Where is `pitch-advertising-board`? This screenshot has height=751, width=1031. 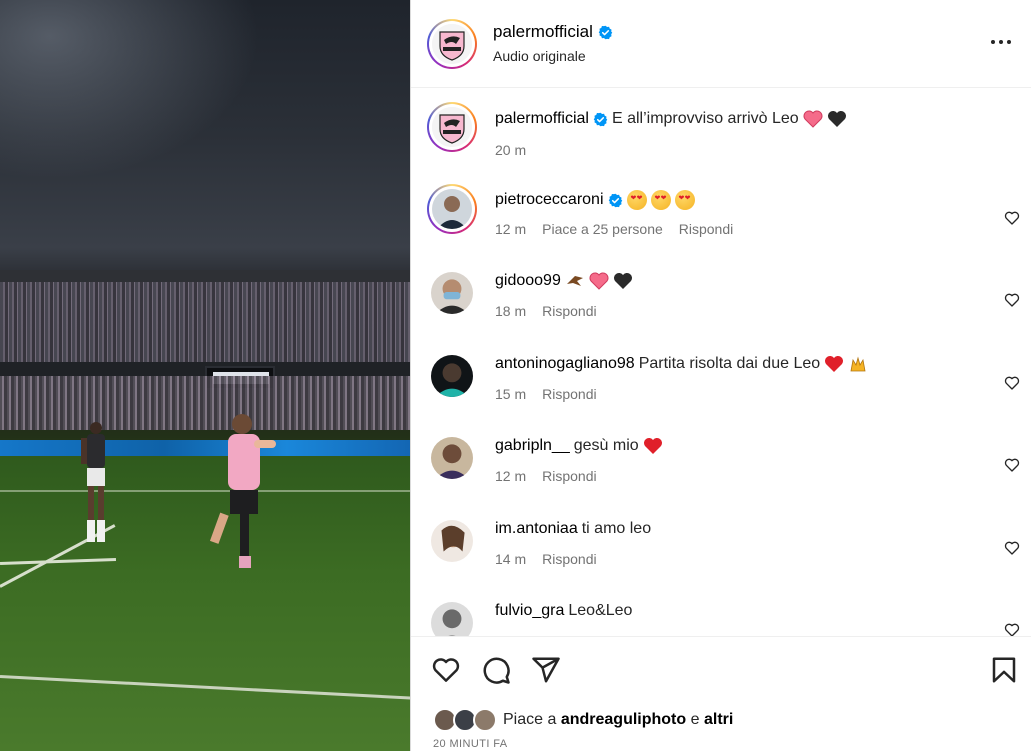
pitch-advertising-board is located at coordinates (205, 448).